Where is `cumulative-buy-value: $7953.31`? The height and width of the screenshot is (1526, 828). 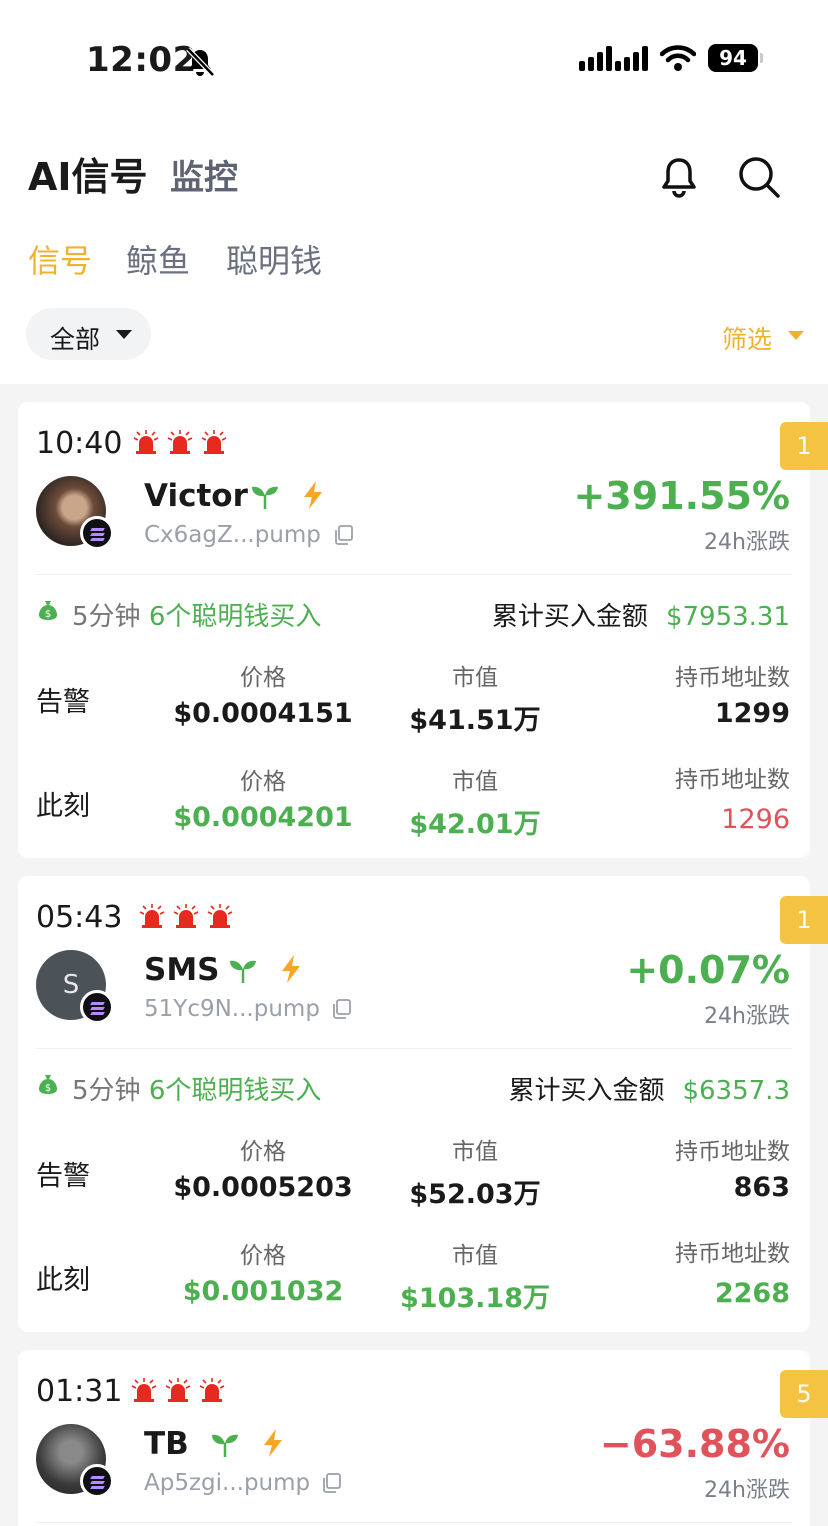
cumulative-buy-value: $7953.31 is located at coordinates (727, 617).